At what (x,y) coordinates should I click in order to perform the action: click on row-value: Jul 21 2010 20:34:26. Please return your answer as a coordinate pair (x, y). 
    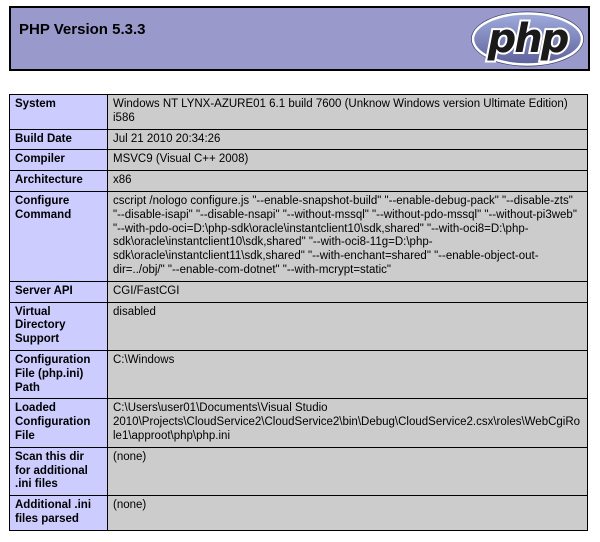
    Looking at the image, I should click on (347, 139).